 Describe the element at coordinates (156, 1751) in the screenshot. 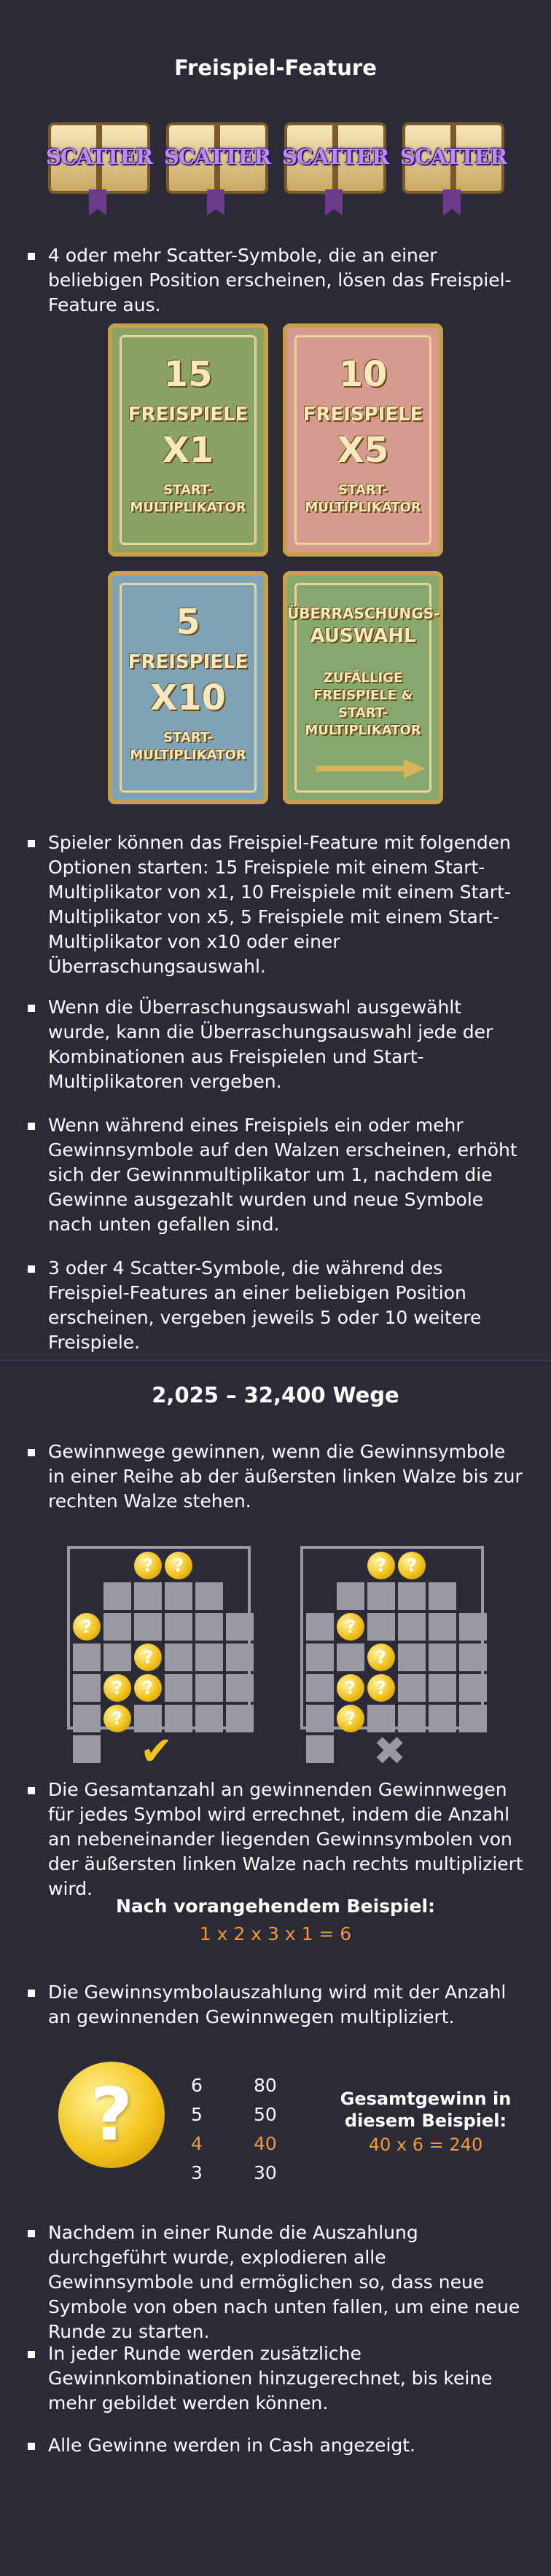

I see `check-icon: ✔` at that location.